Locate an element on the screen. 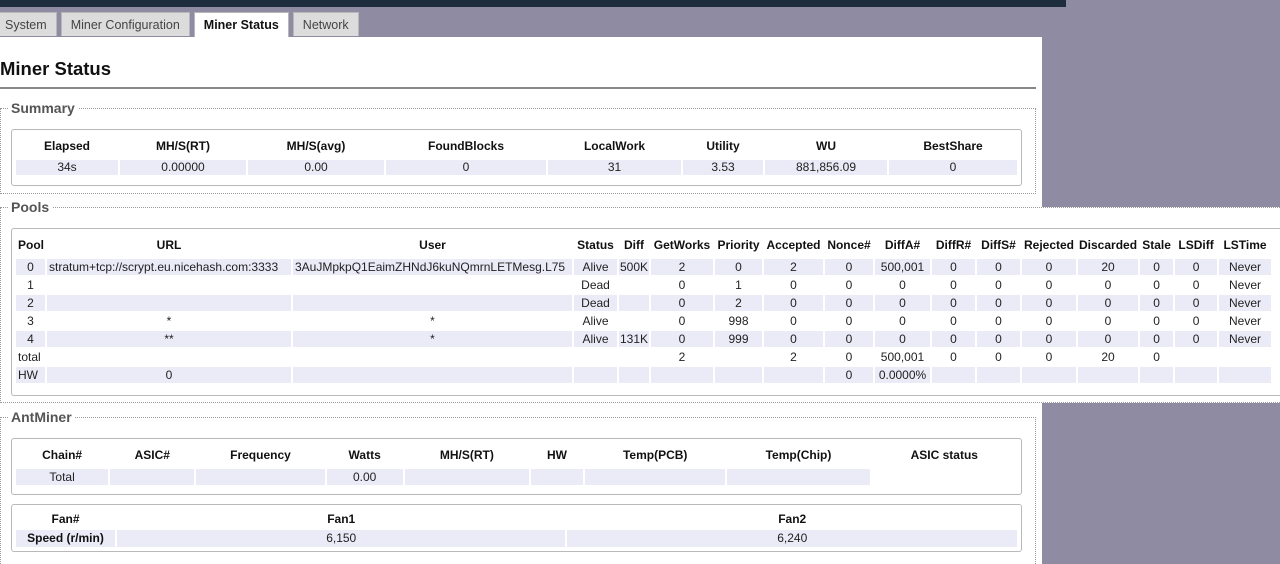  pool-cell: 500K is located at coordinates (634, 267).